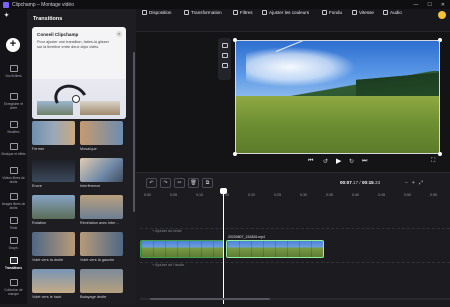 Image resolution: width=450 pixels, height=307 pixels. What do you see at coordinates (13, 282) in the screenshot?
I see `brand-icon` at bounding box center [13, 282].